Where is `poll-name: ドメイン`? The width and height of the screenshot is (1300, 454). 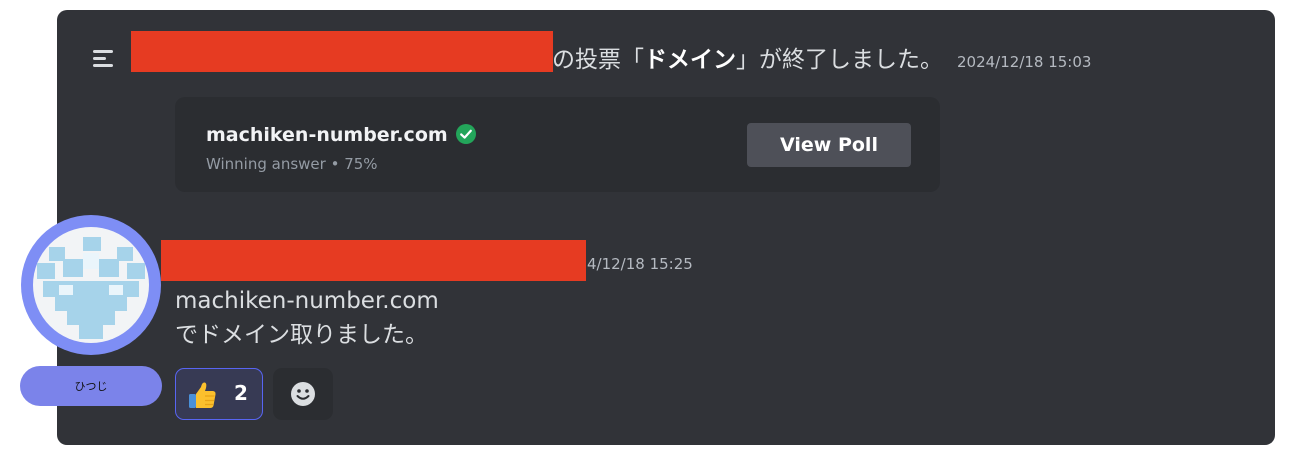
poll-name: ドメイン is located at coordinates (690, 60).